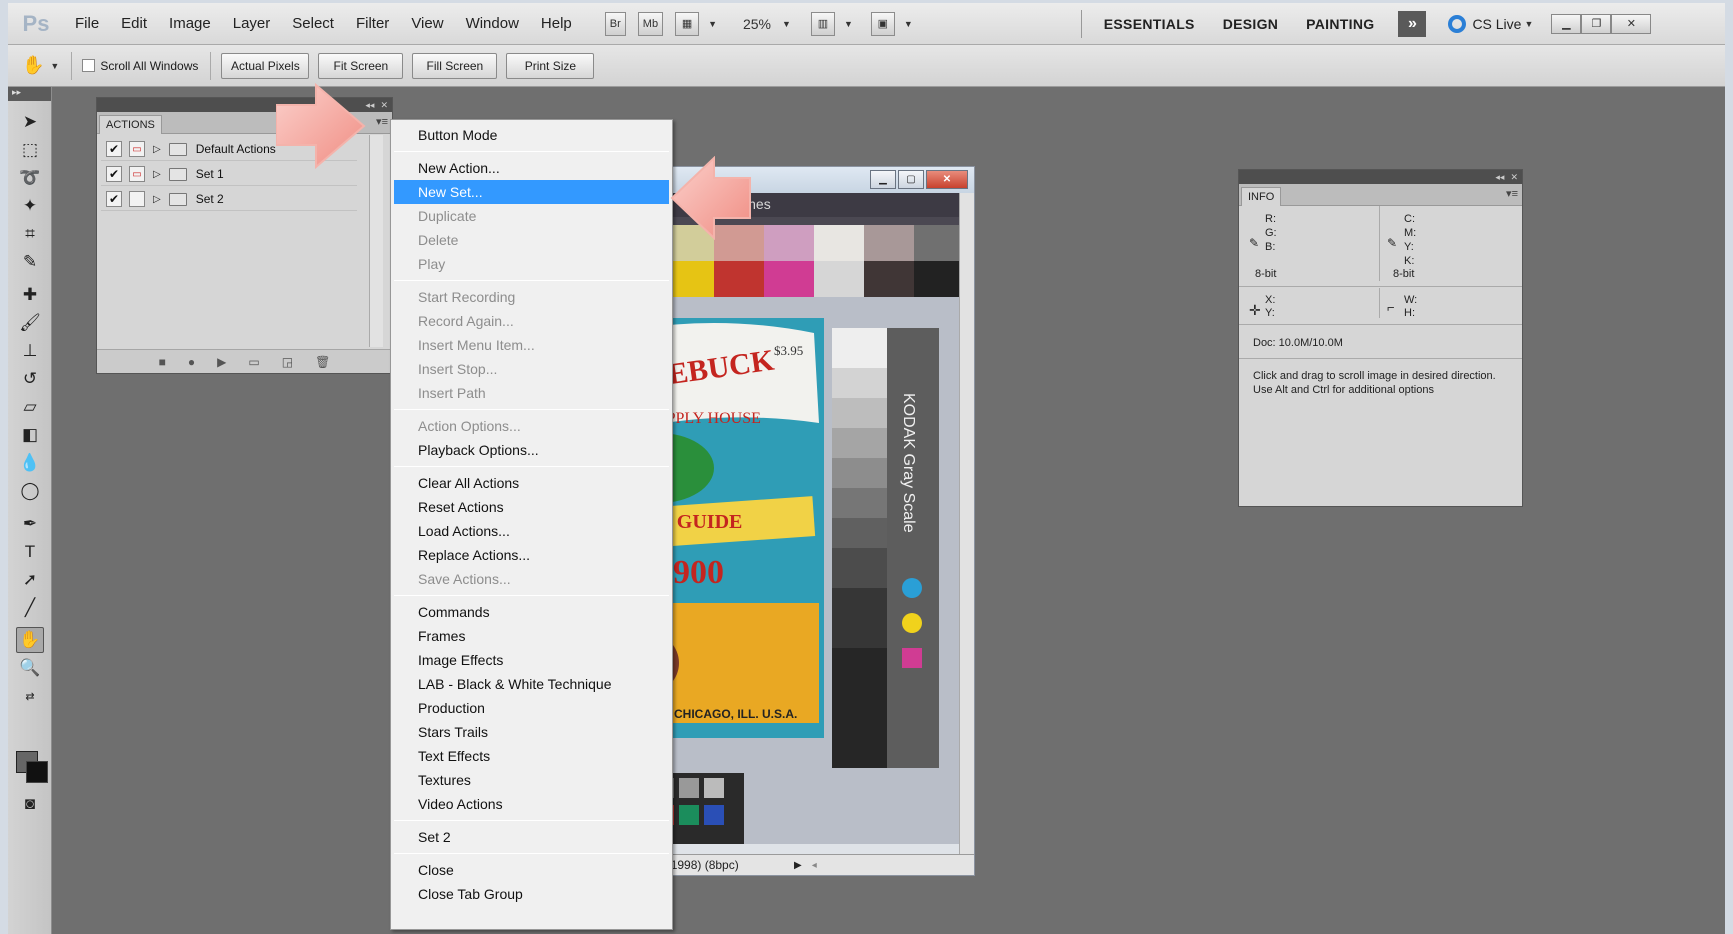 Image resolution: width=1733 pixels, height=934 pixels. Describe the element at coordinates (455, 65) in the screenshot. I see `fill-screen-button: Fill Screen` at that location.